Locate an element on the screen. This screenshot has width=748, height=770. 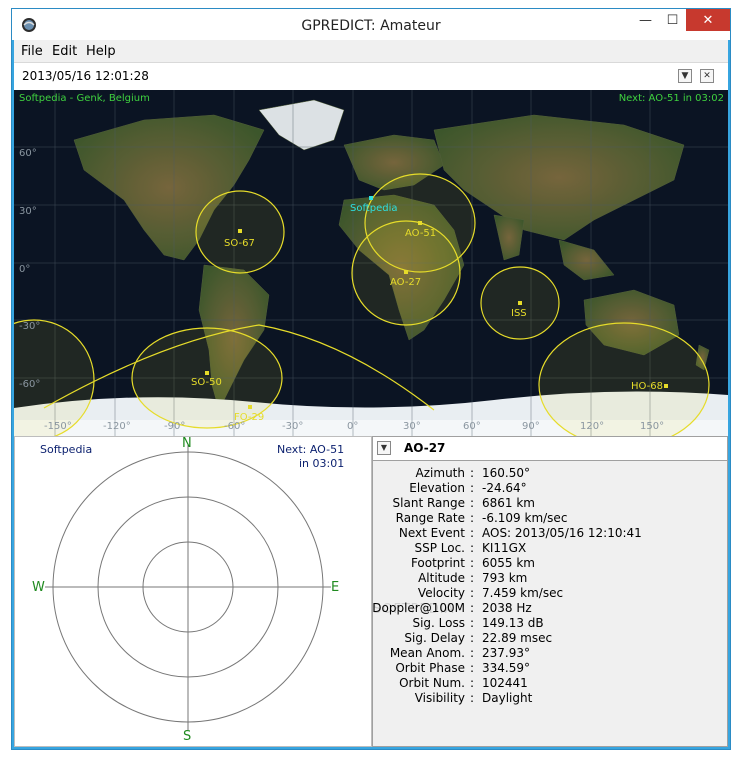
lat-label-60: 60° is located at coordinates (28, 153).